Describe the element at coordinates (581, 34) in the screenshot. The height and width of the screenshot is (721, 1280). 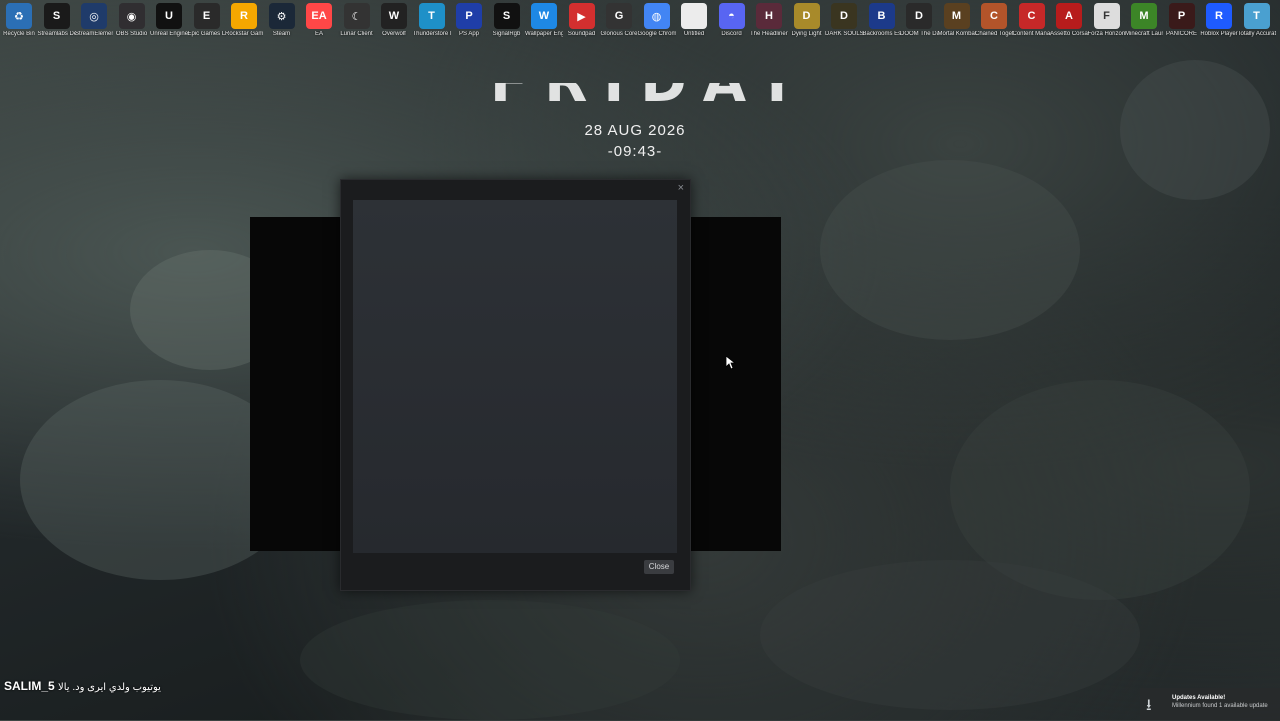
I see `desktop-icon-label: Soundpad` at that location.